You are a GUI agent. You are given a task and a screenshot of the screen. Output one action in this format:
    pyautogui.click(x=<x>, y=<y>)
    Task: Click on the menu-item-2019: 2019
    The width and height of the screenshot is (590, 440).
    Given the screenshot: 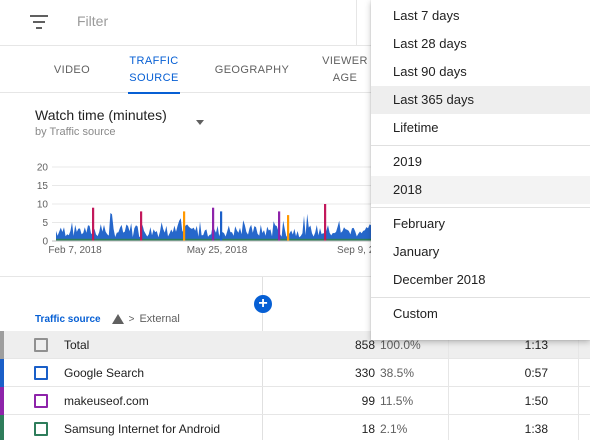 What is the action you would take?
    pyautogui.click(x=480, y=162)
    